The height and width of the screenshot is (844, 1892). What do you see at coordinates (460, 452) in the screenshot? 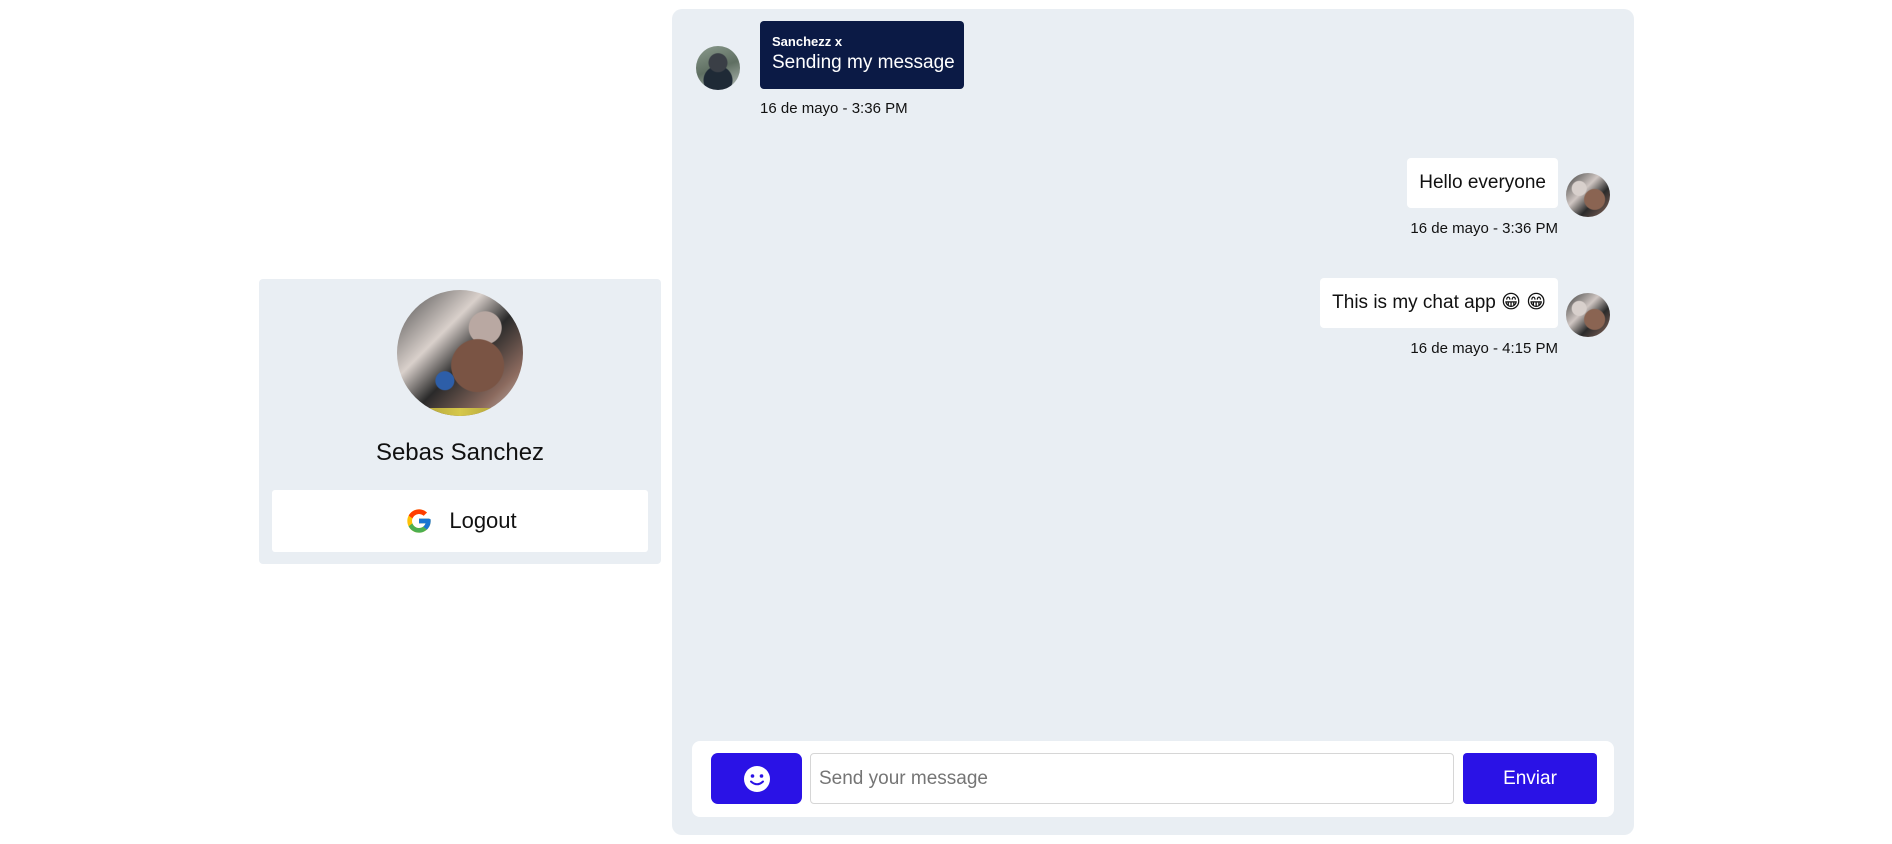
I see `profile-name: Sebas Sanchez` at bounding box center [460, 452].